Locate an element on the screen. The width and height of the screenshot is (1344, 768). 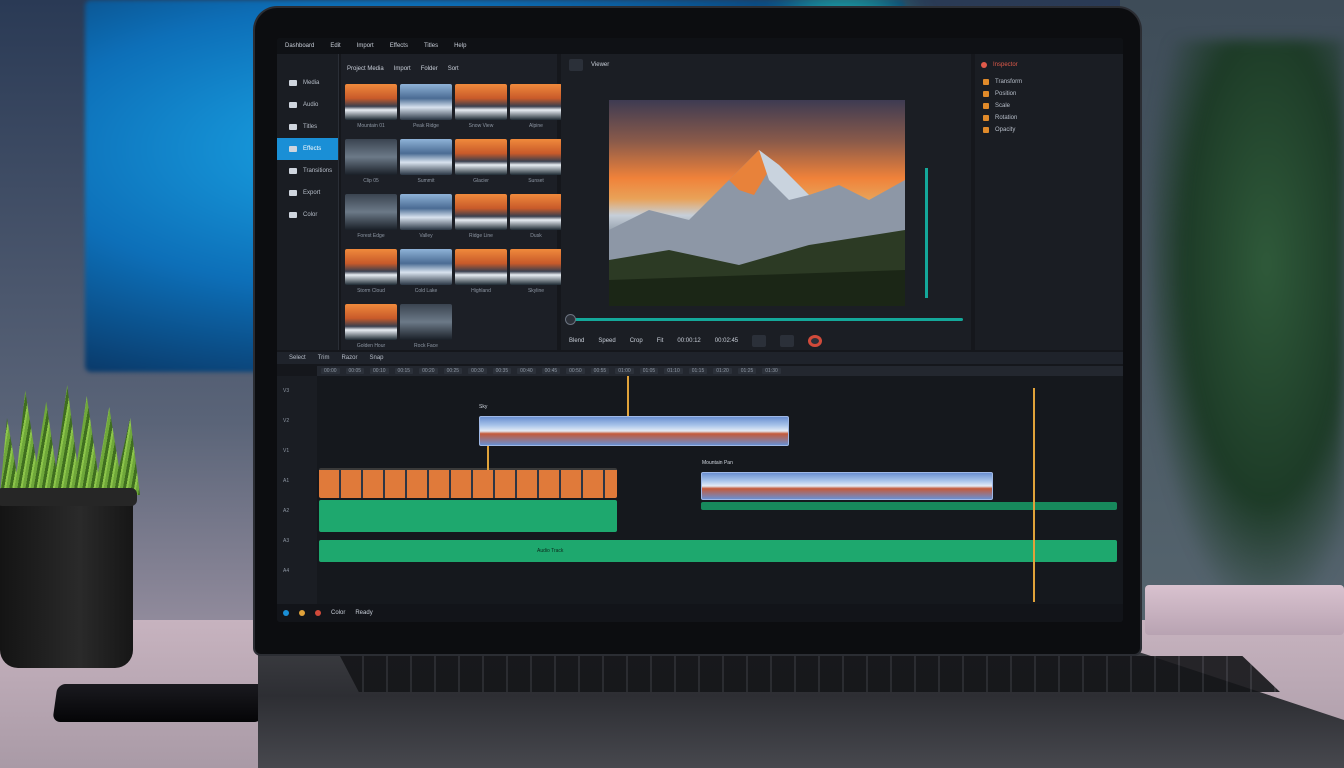
video-clip-filmstrip is located at coordinates (468, 483).